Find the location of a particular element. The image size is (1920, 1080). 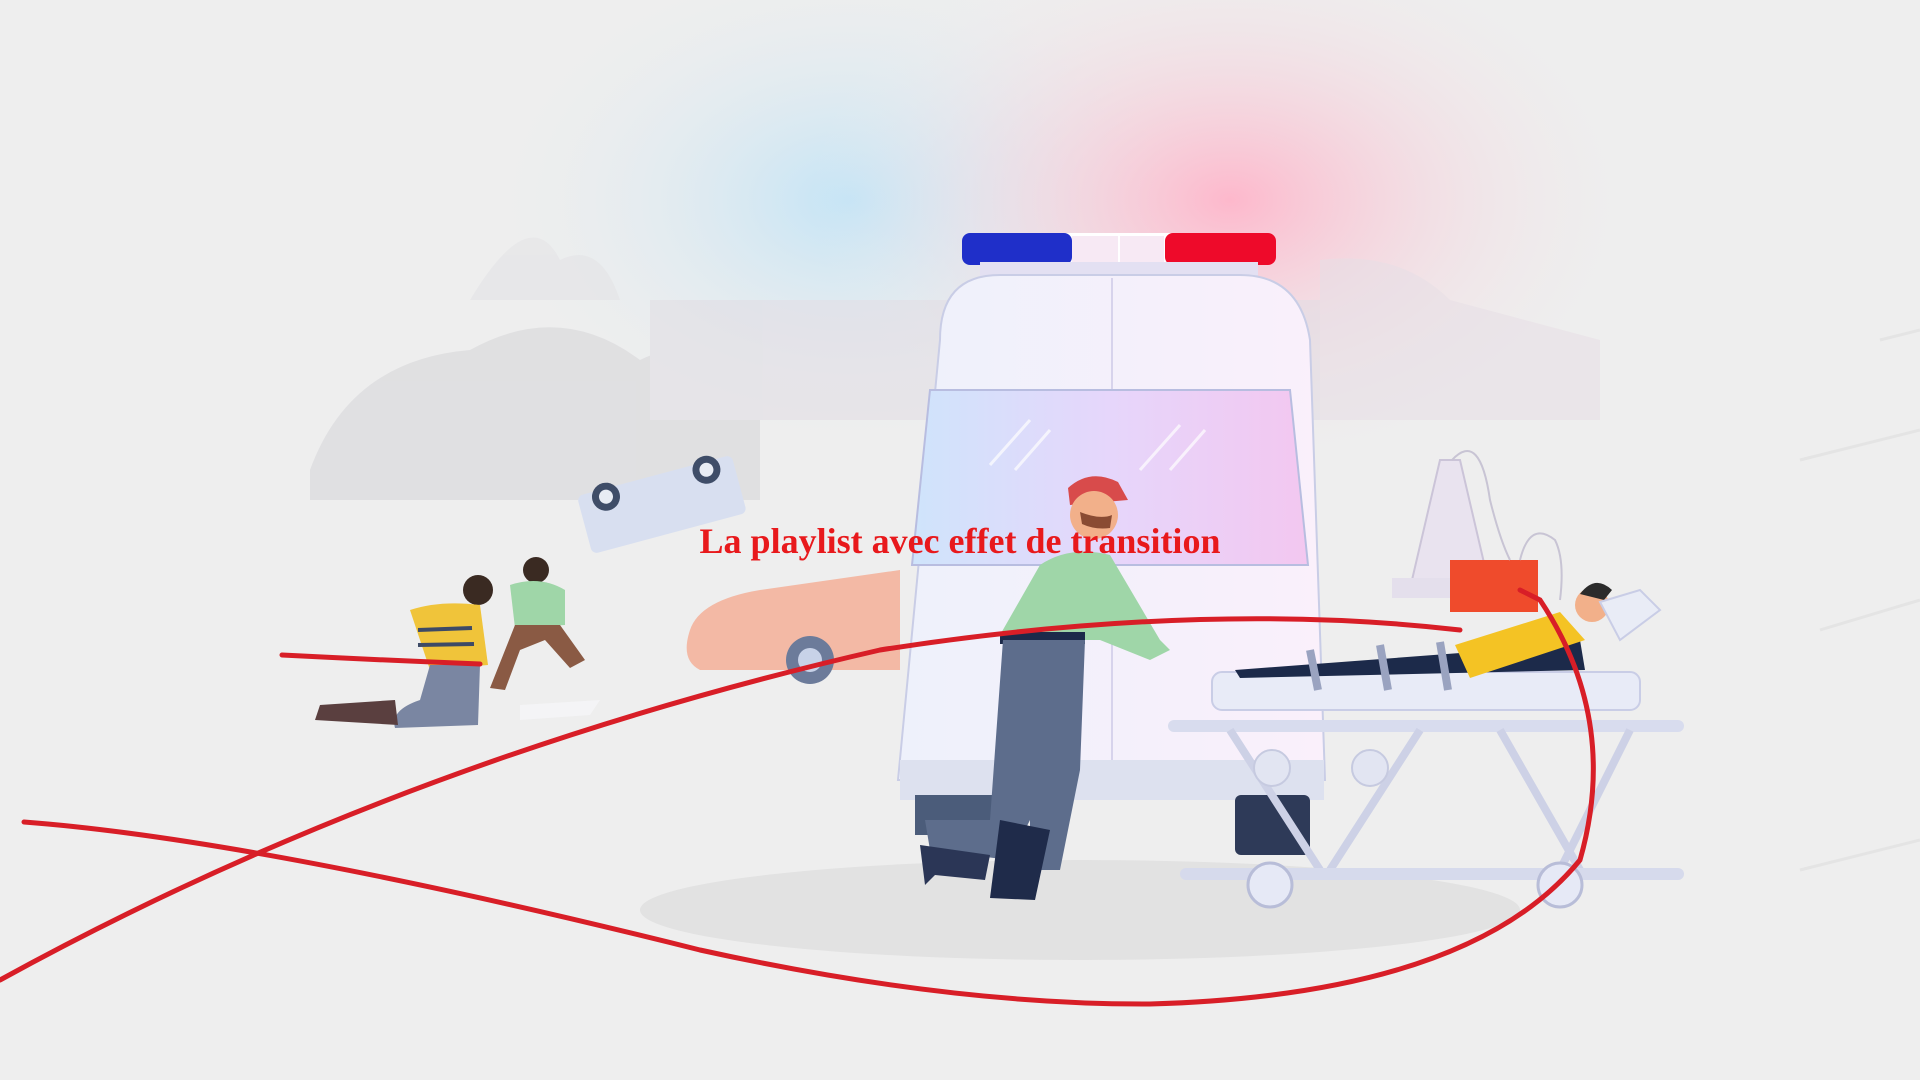

rescuers-kneeling is located at coordinates (457, 642).